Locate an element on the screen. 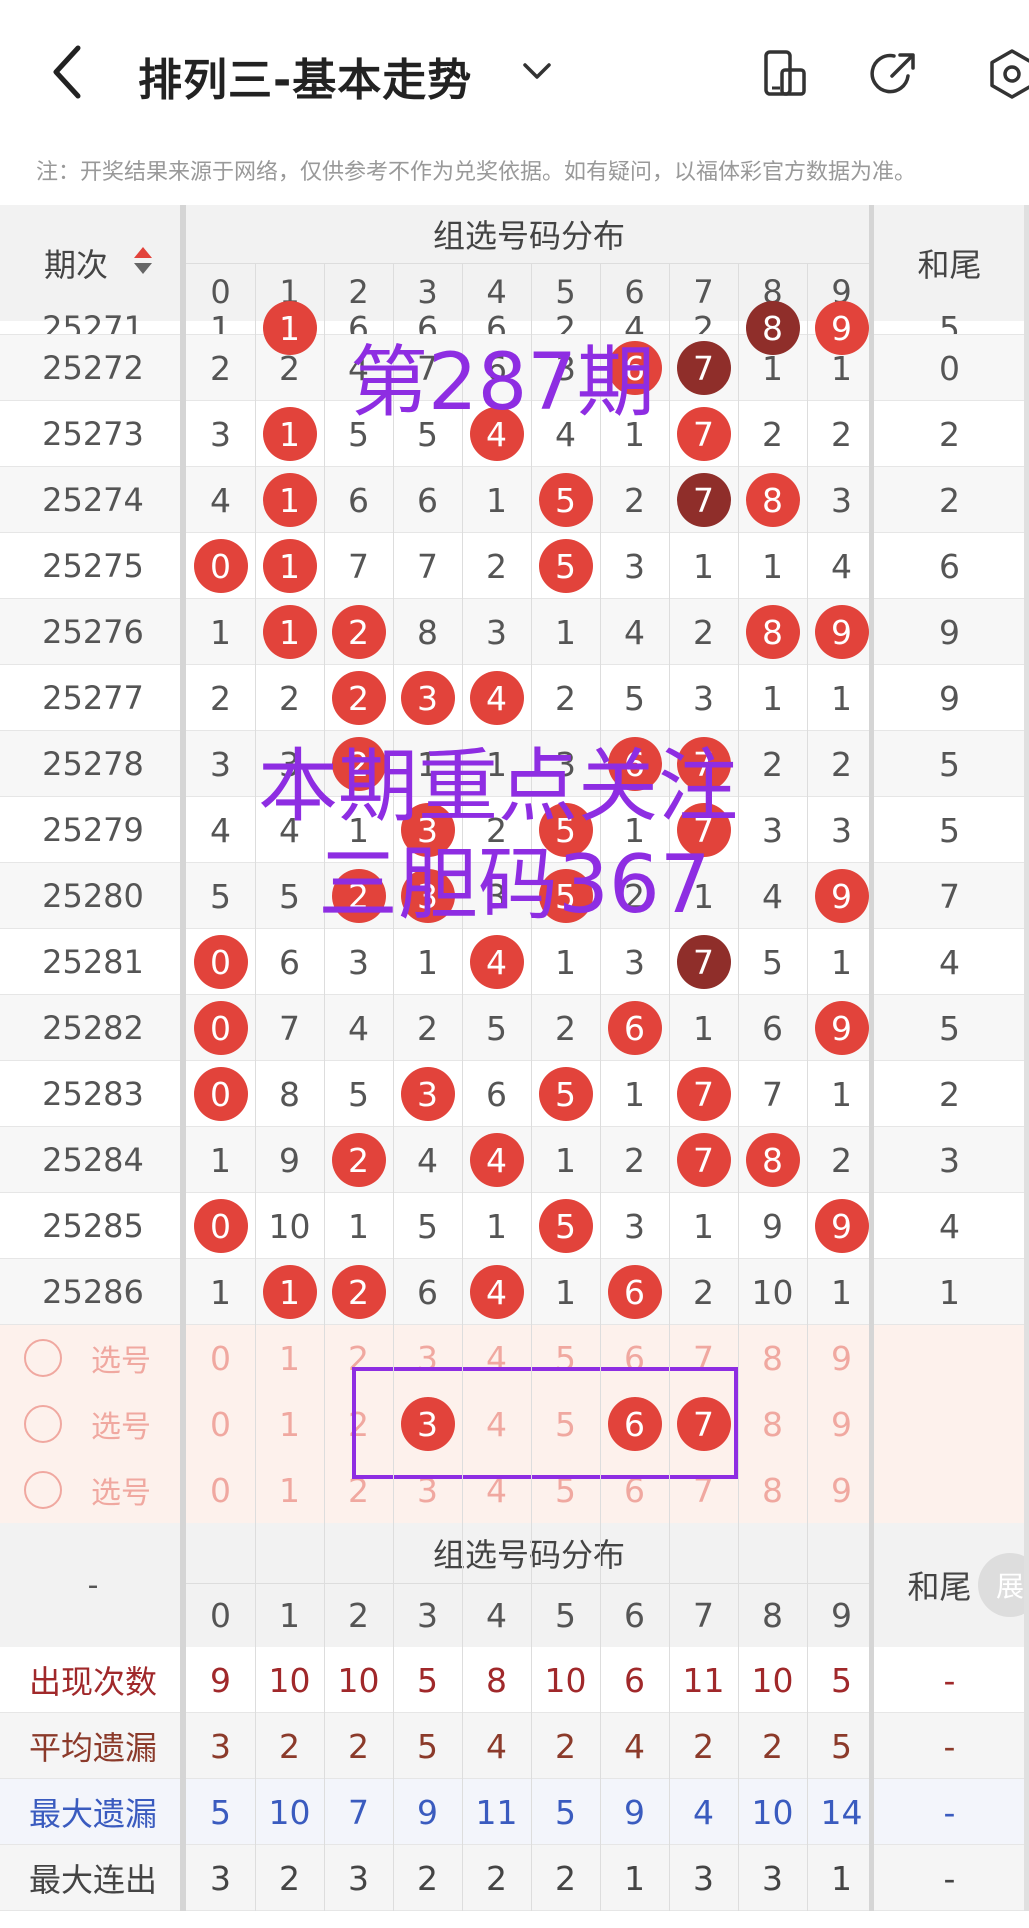  period-cell: 25283 is located at coordinates (93, 1094).